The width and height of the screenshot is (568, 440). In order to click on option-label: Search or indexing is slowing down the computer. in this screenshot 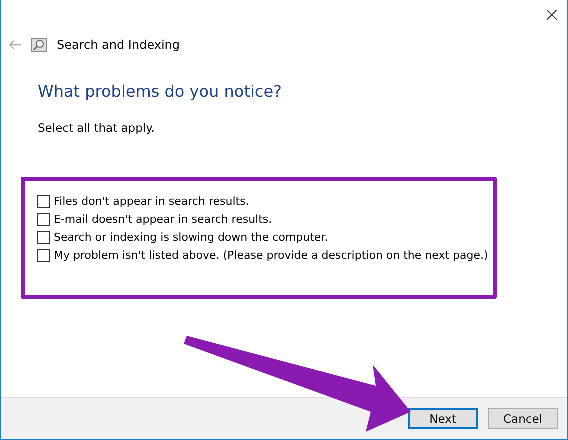, I will do `click(191, 237)`.